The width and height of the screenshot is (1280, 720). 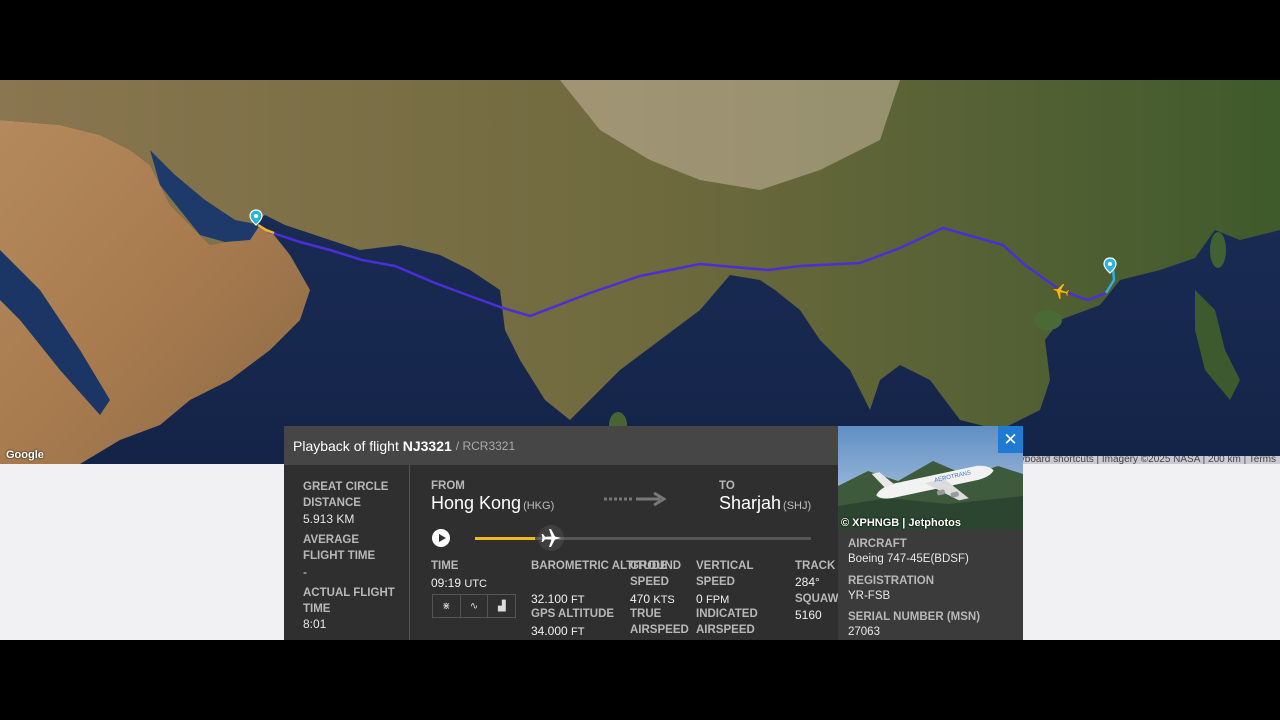 What do you see at coordinates (914, 617) in the screenshot?
I see `serial-label: SERIAL NUMBER (MSN)` at bounding box center [914, 617].